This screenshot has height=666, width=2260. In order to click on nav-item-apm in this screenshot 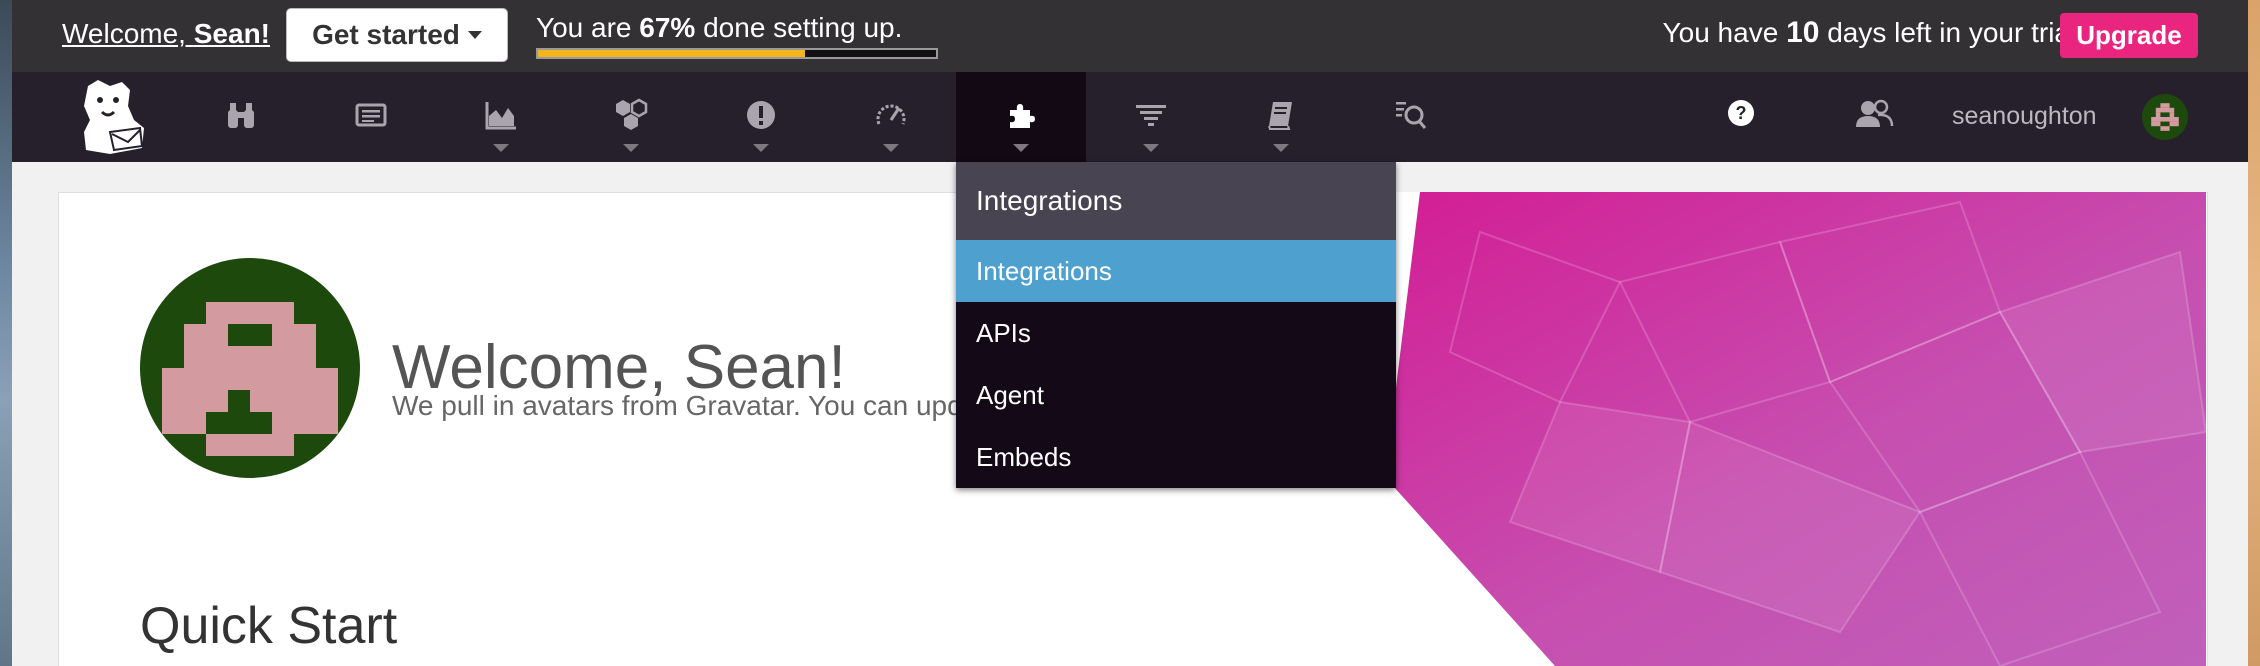, I will do `click(891, 117)`.